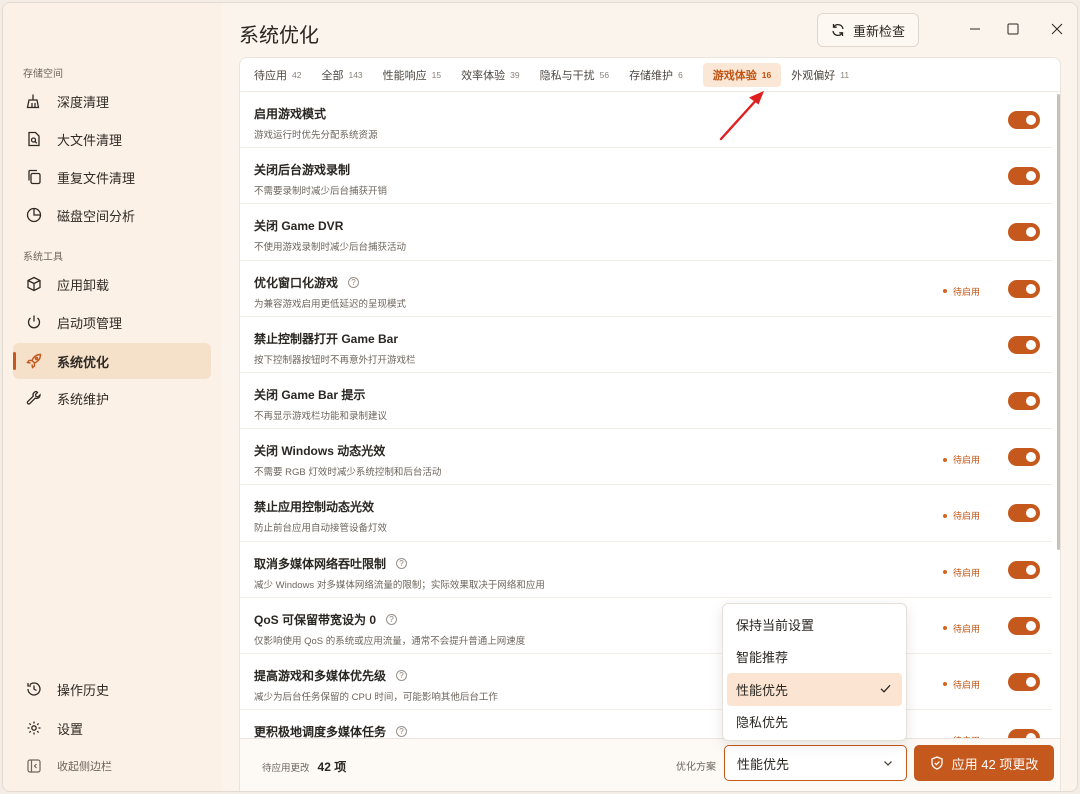  What do you see at coordinates (112, 139) in the screenshot?
I see `sidebar-item-large-files: 大文件清理` at bounding box center [112, 139].